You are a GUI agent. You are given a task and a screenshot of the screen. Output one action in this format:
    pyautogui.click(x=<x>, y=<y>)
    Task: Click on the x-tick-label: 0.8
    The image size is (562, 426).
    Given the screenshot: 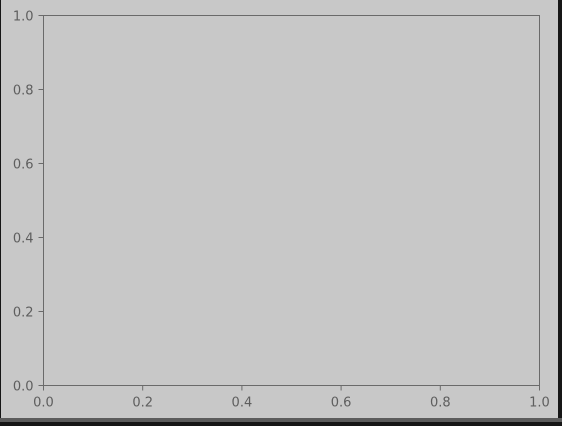 What is the action you would take?
    pyautogui.click(x=440, y=403)
    